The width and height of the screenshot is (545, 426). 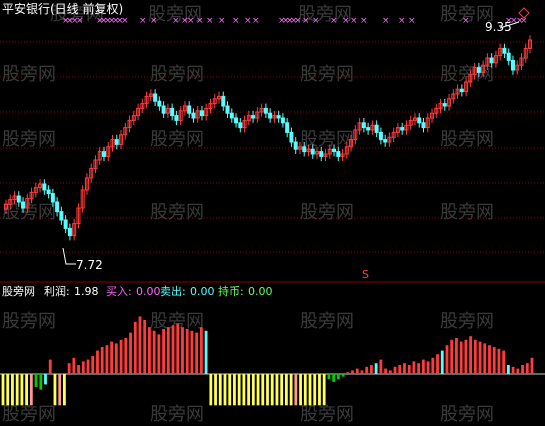 I want to click on signal-x-15: ×, so click(x=191, y=21).